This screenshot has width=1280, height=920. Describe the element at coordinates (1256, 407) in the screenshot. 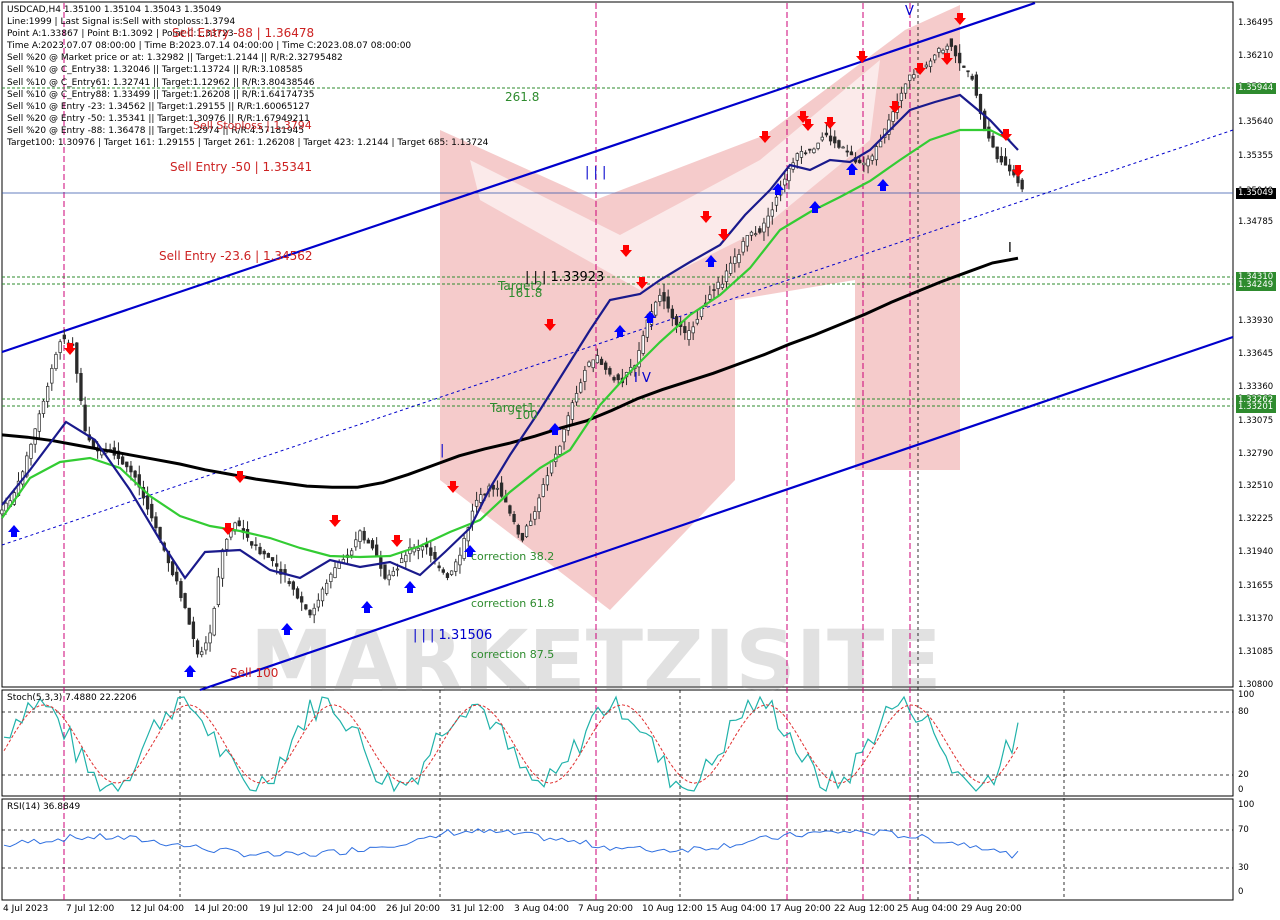

I see `price-tag-target1b: 1.33201` at that location.